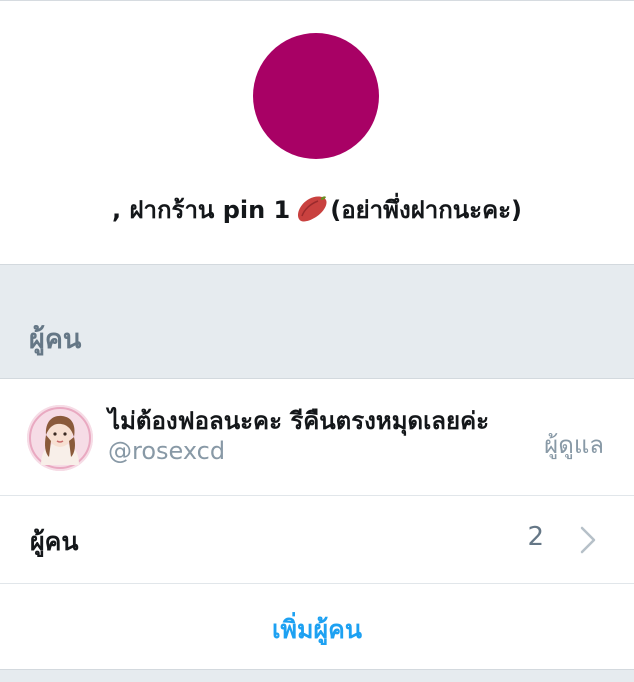 The height and width of the screenshot is (682, 634). Describe the element at coordinates (317, 540) in the screenshot. I see `people-row: ผู้คน 2` at that location.